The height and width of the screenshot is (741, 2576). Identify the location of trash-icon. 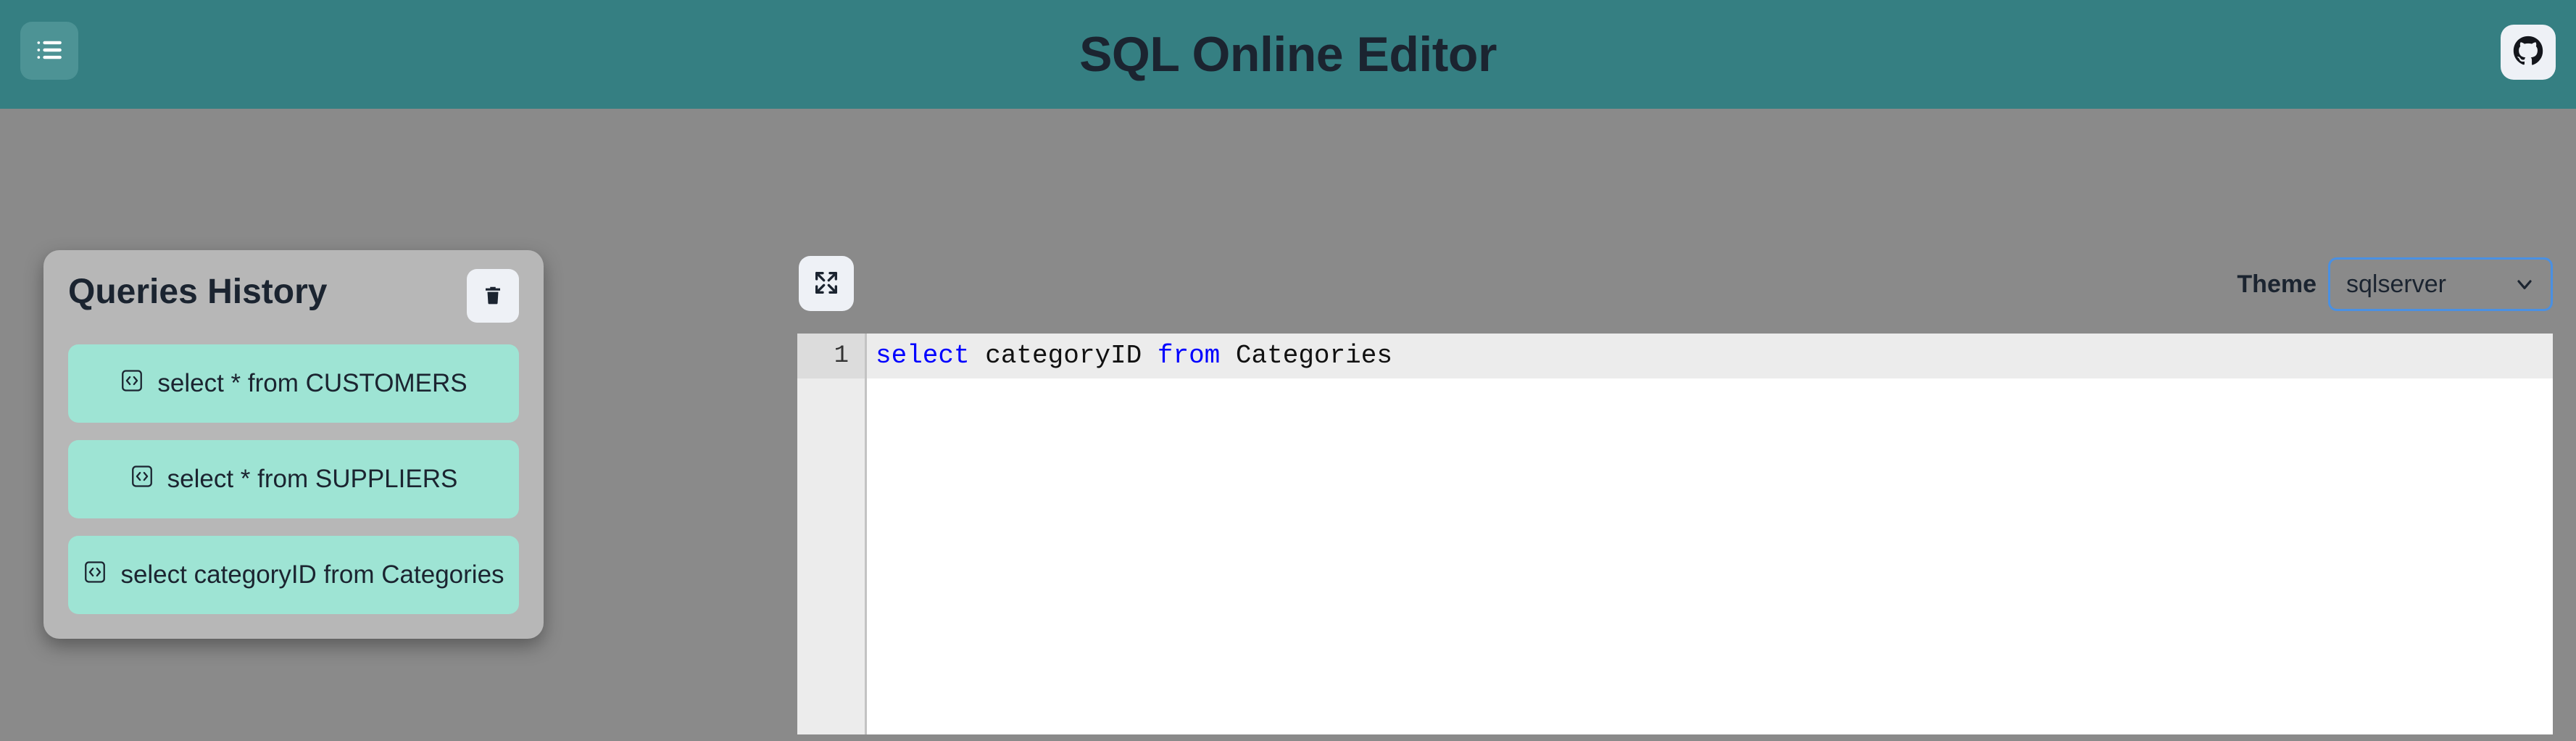
(493, 296).